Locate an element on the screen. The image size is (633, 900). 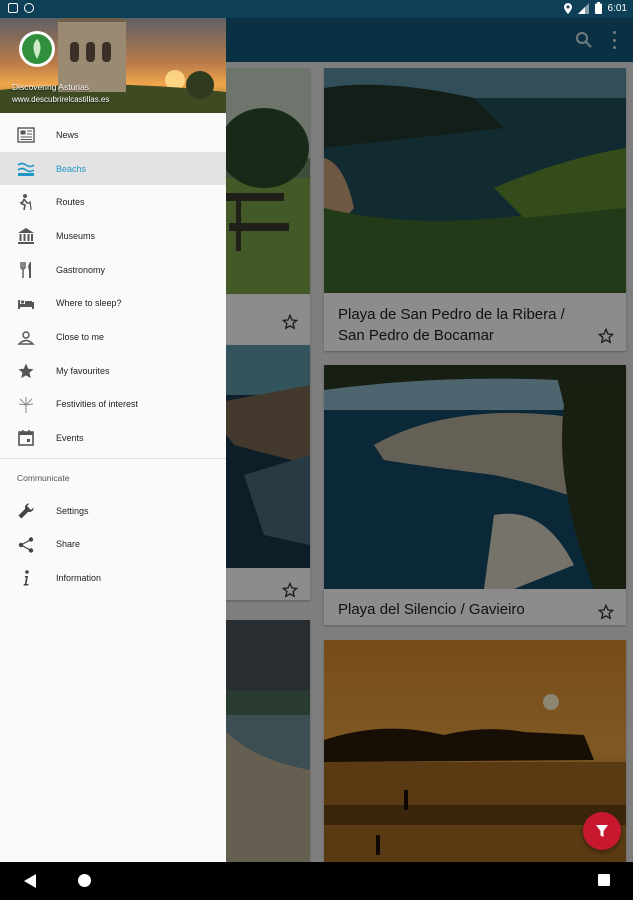
menu-item-where-to-sleep: Where to sleep? is located at coordinates (113, 303).